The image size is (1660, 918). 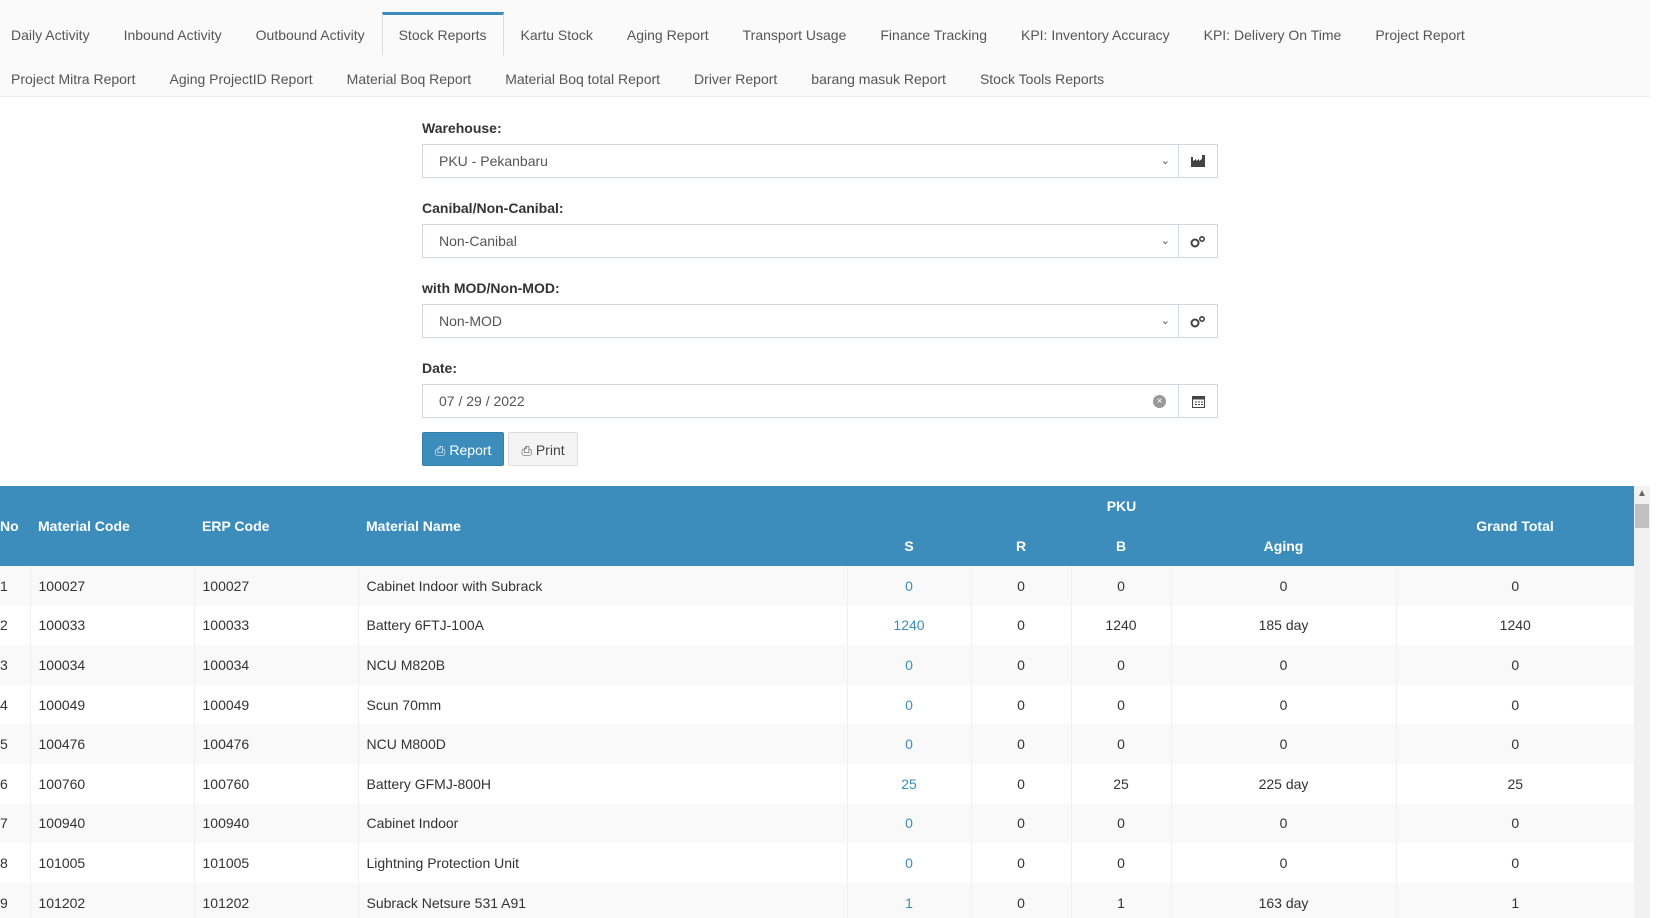 What do you see at coordinates (463, 449) in the screenshot?
I see `report-button: ⎙ Report` at bounding box center [463, 449].